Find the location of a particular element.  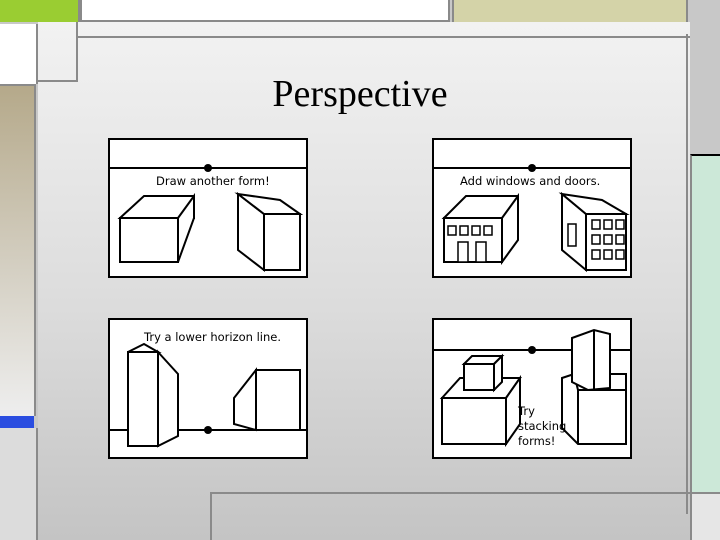

panel-4-caption-line-2: stacking is located at coordinates (542, 426).